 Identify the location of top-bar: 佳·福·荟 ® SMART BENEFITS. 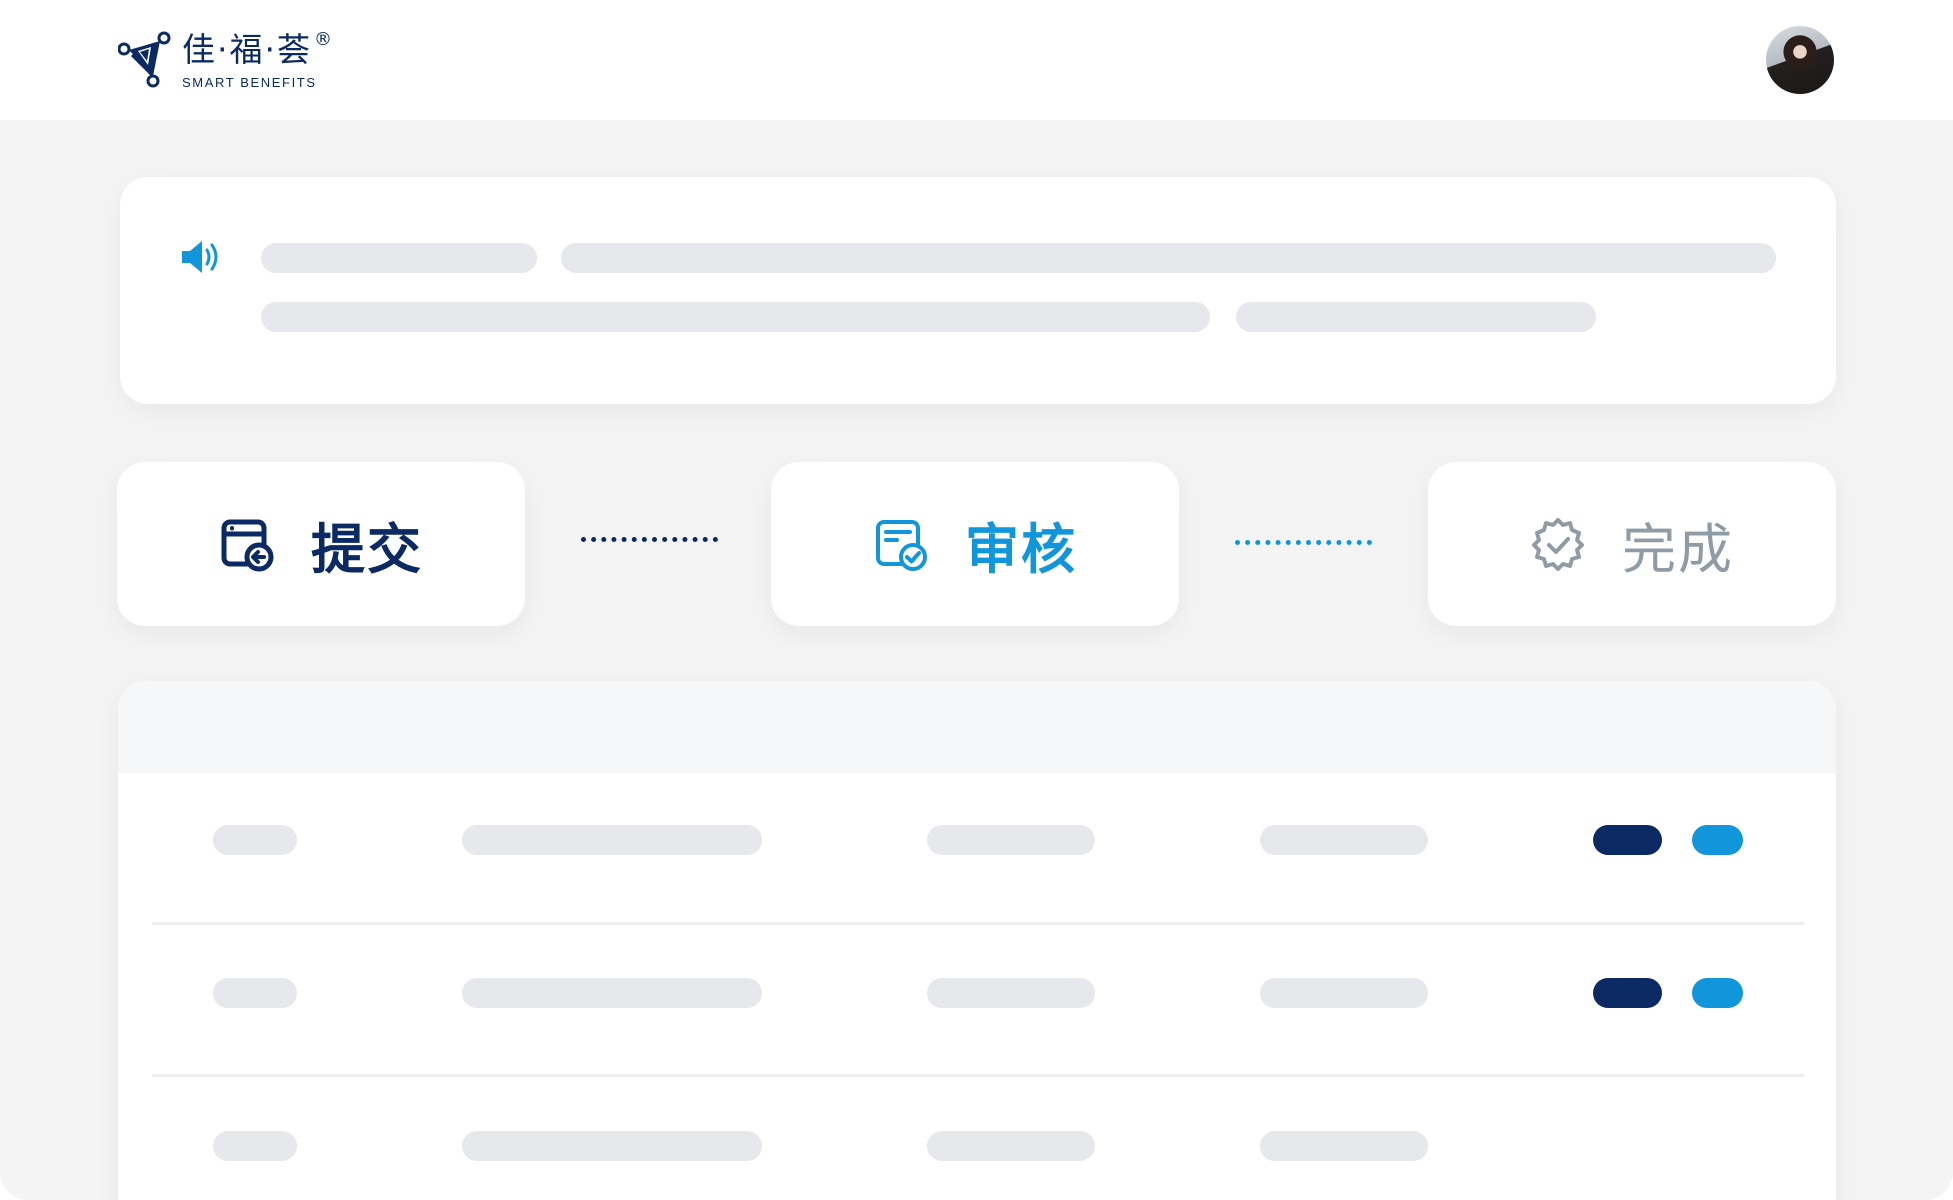
(976, 60).